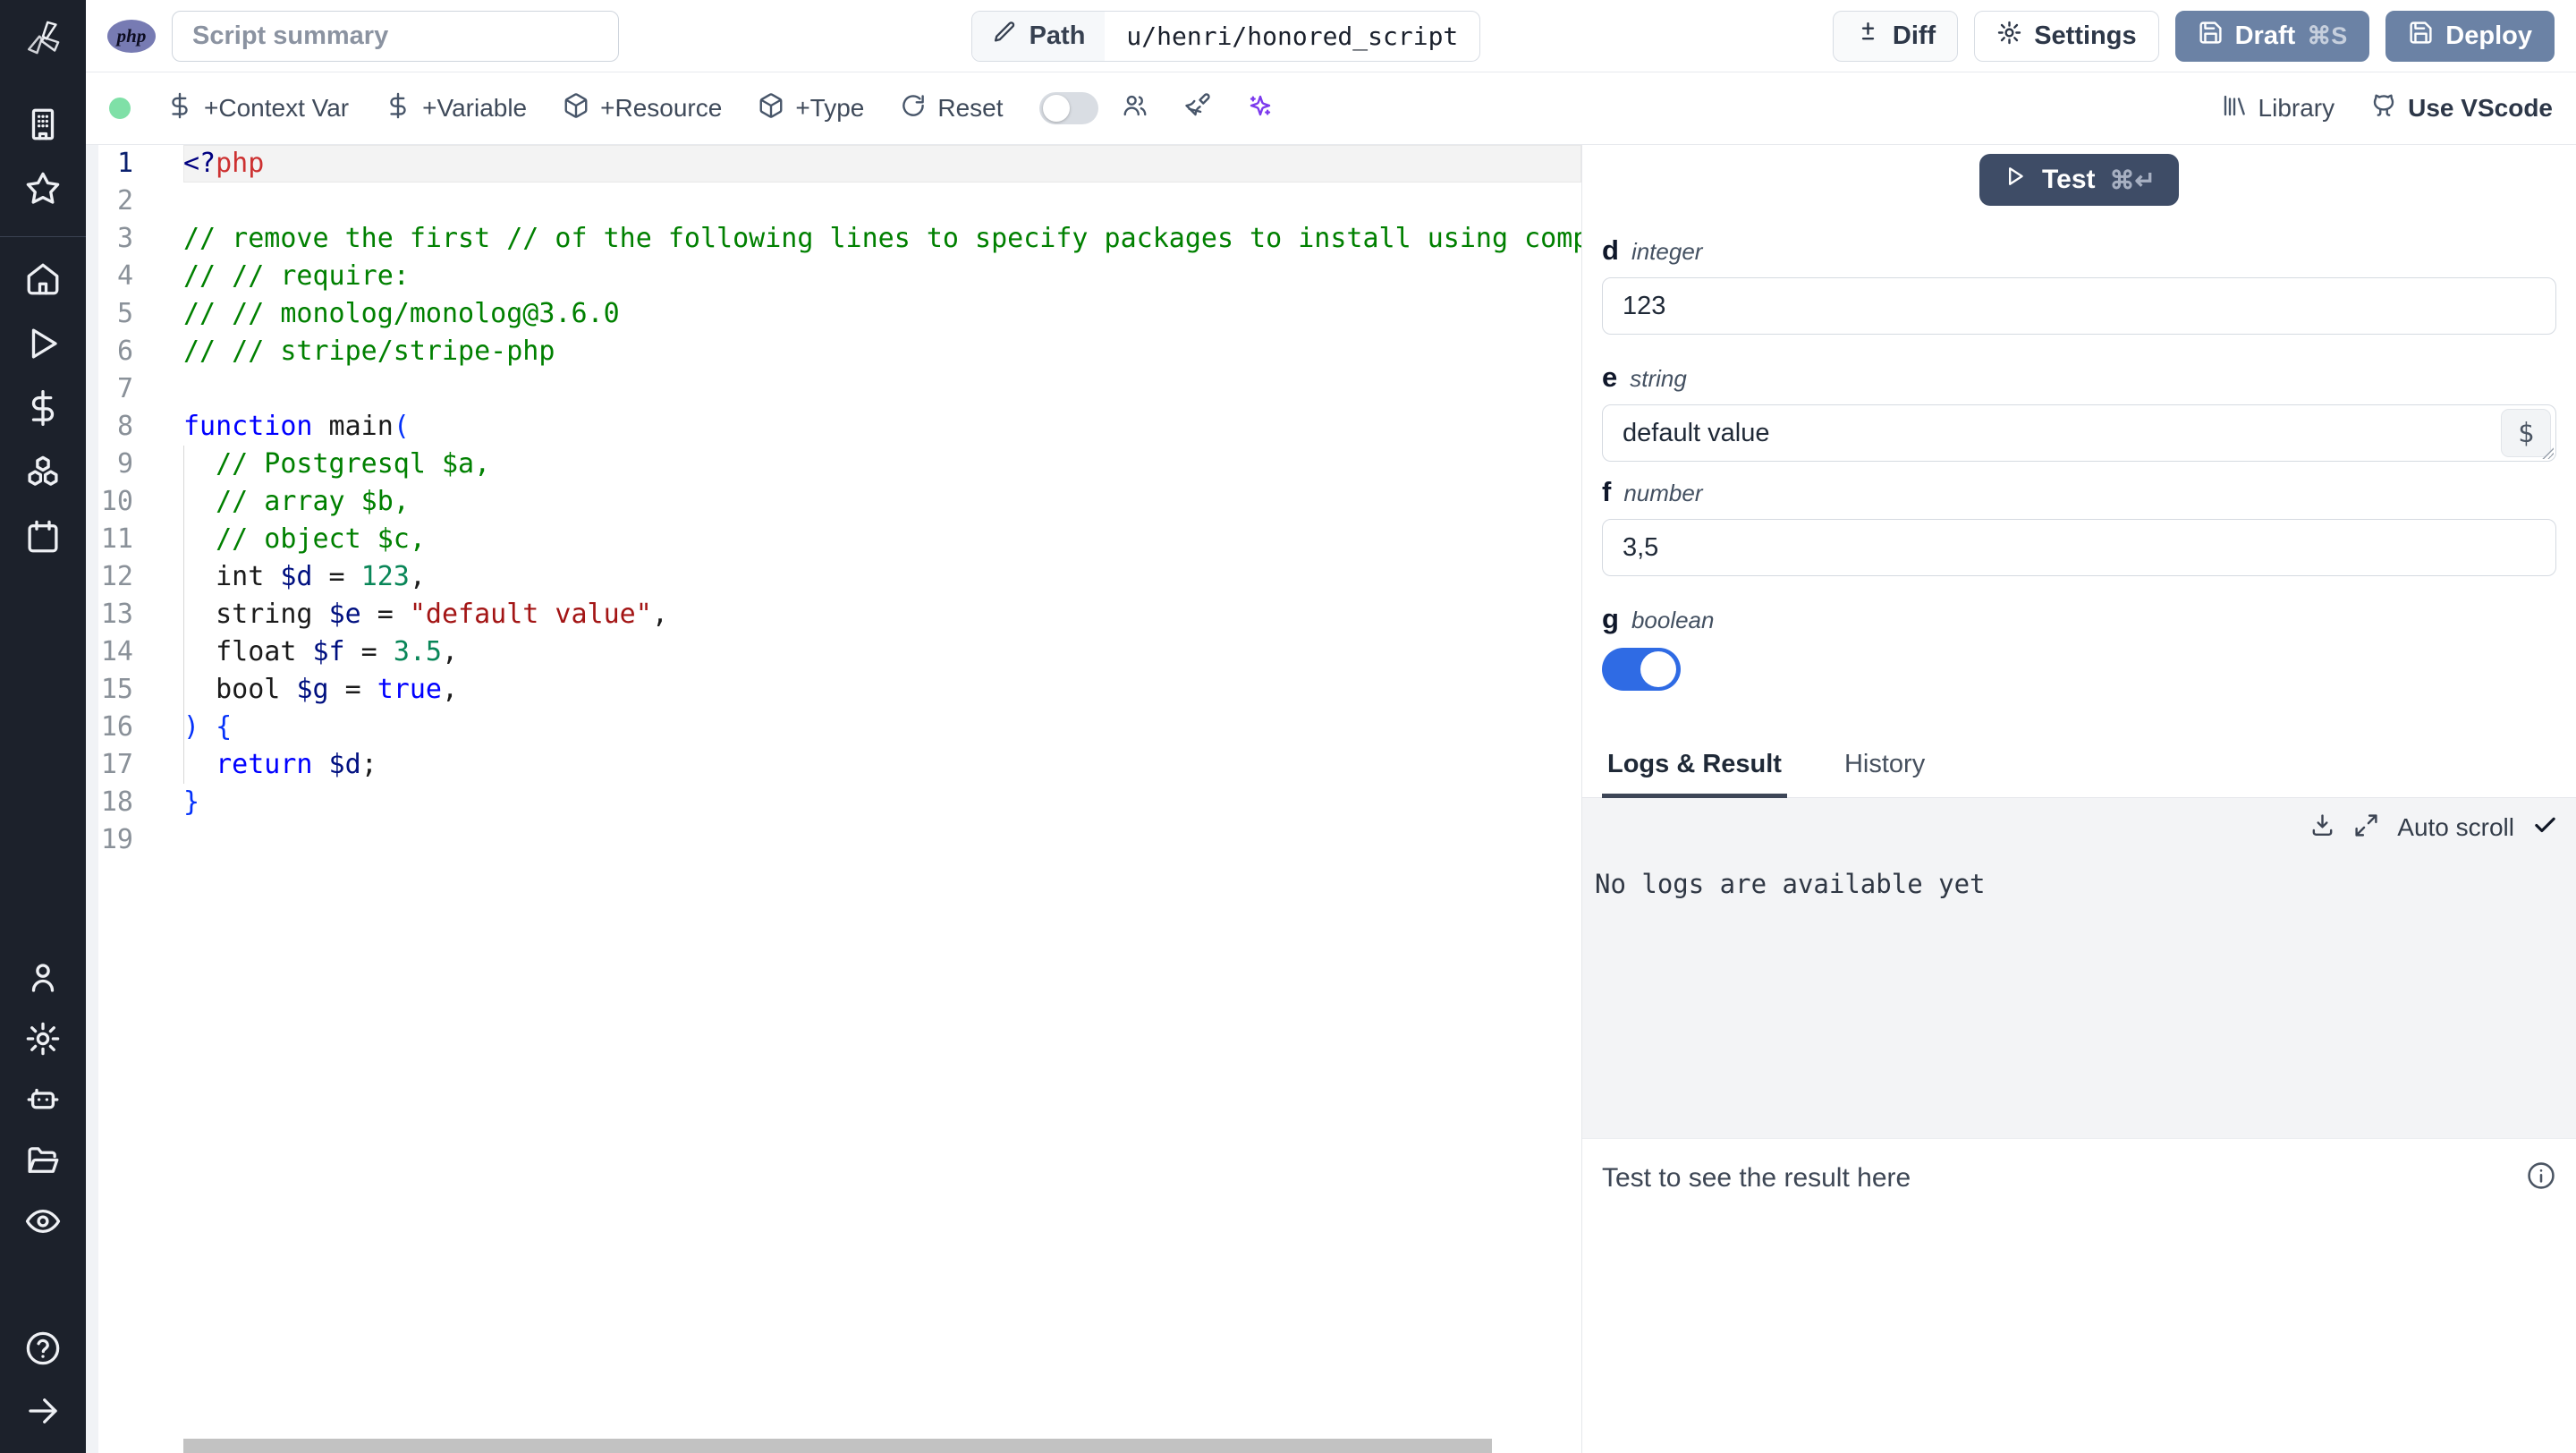 Image resolution: width=2576 pixels, height=1453 pixels. Describe the element at coordinates (833, 652) in the screenshot. I see `code-line-14: 14 float $f = 3.5,` at that location.